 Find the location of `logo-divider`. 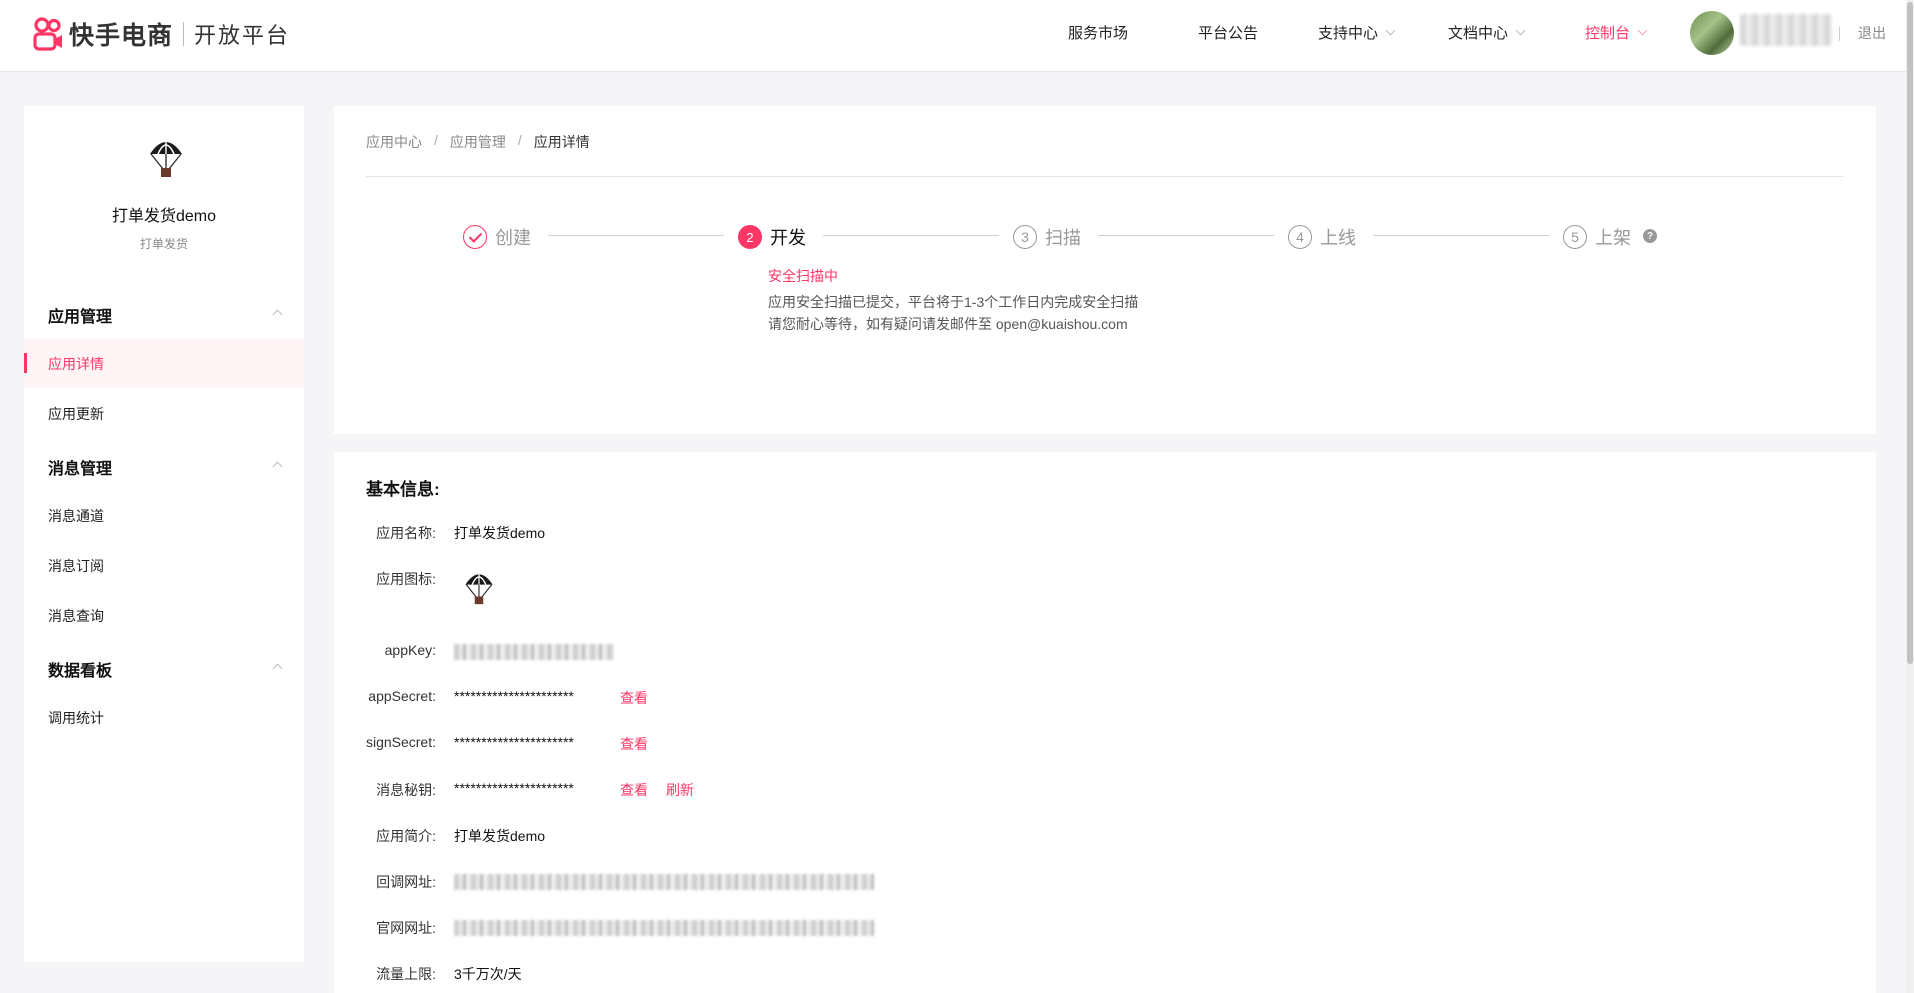

logo-divider is located at coordinates (184, 34).